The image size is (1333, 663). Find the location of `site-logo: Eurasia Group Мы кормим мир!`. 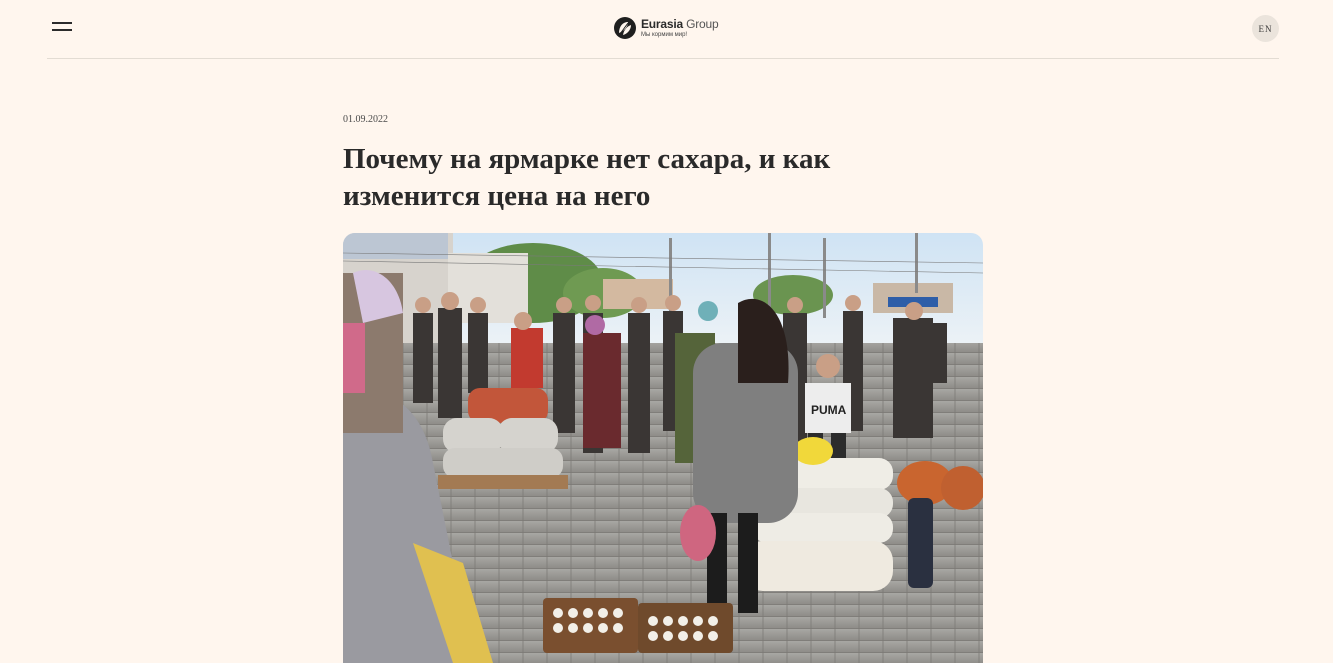

site-logo: Eurasia Group Мы кормим мир! is located at coordinates (666, 28).